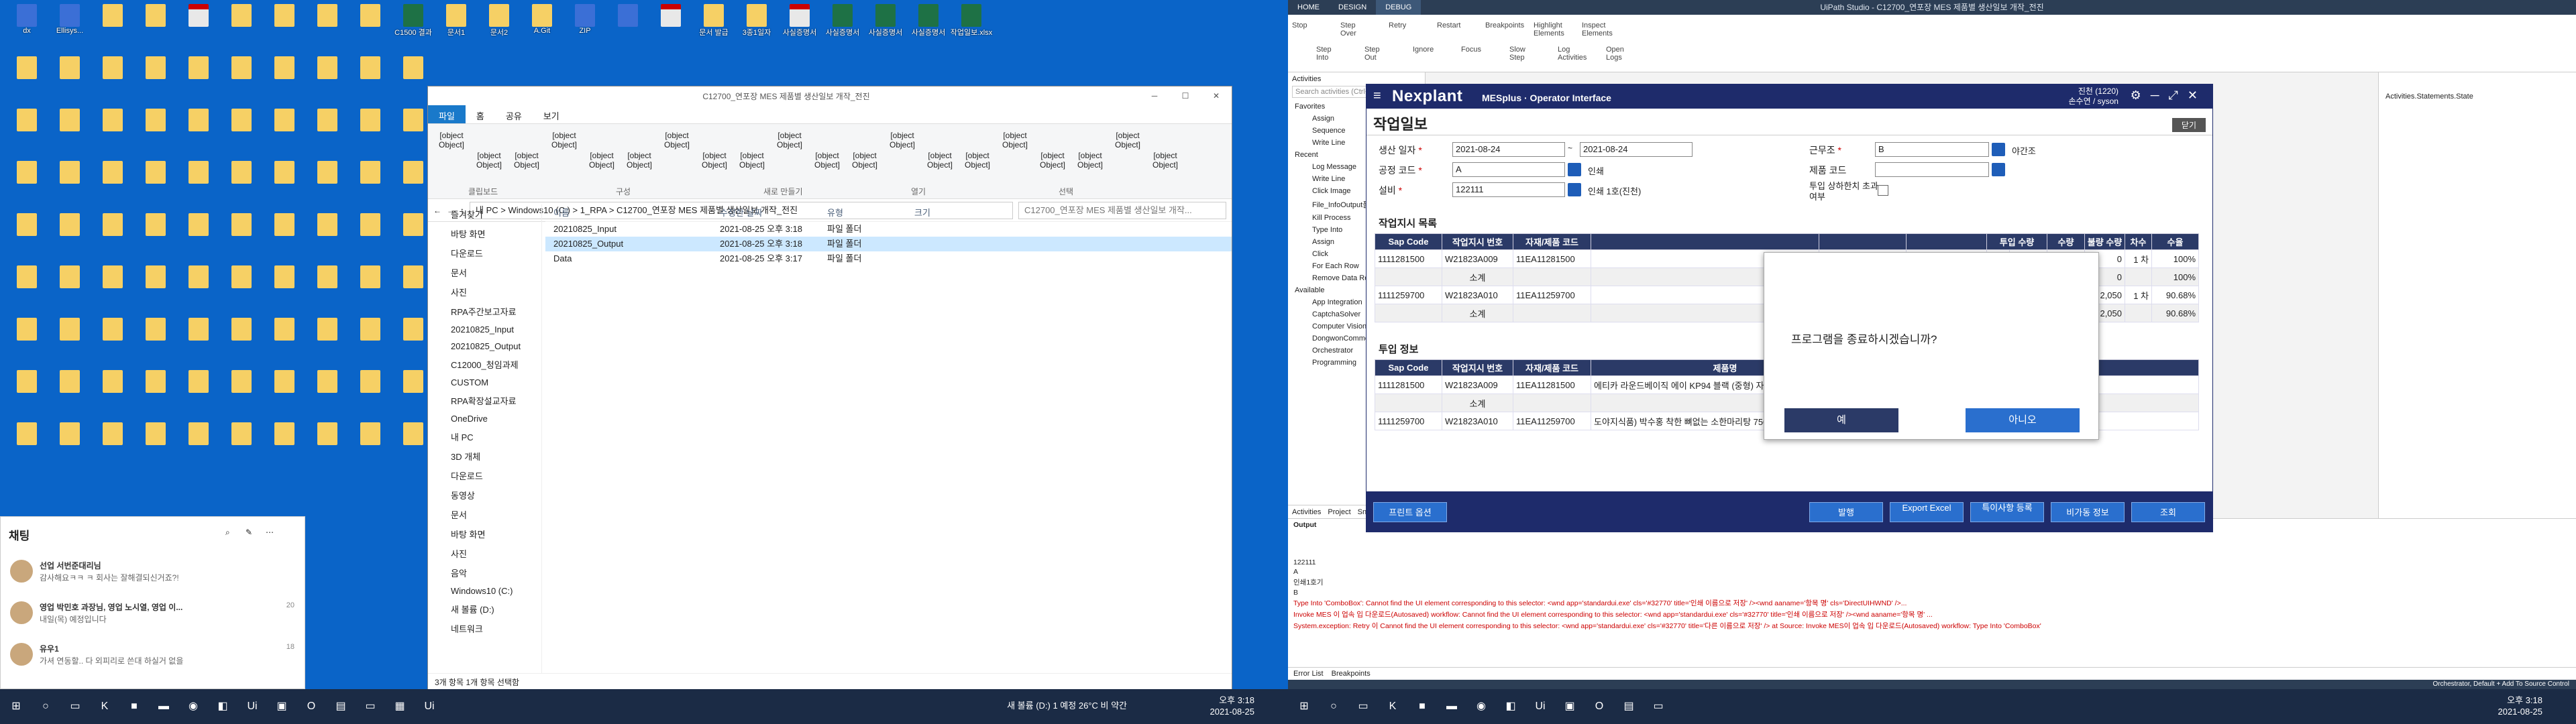 The width and height of the screenshot is (2576, 724). Describe the element at coordinates (713, 27) in the screenshot. I see `desktop-icon: 문서 발급` at that location.